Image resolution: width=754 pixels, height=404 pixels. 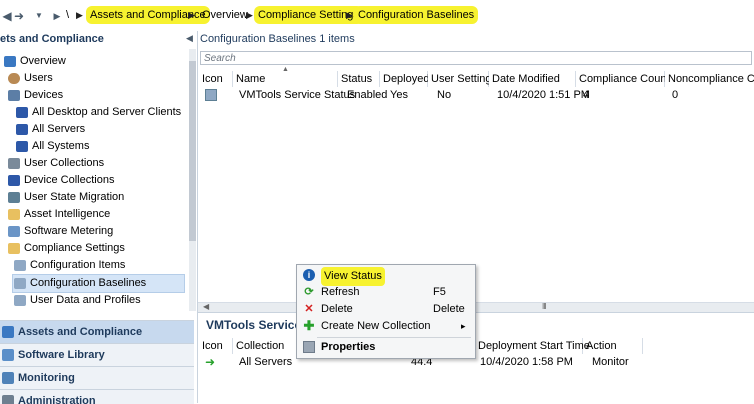 What do you see at coordinates (56, 163) in the screenshot?
I see `tree-item-user-collections: User Collections` at bounding box center [56, 163].